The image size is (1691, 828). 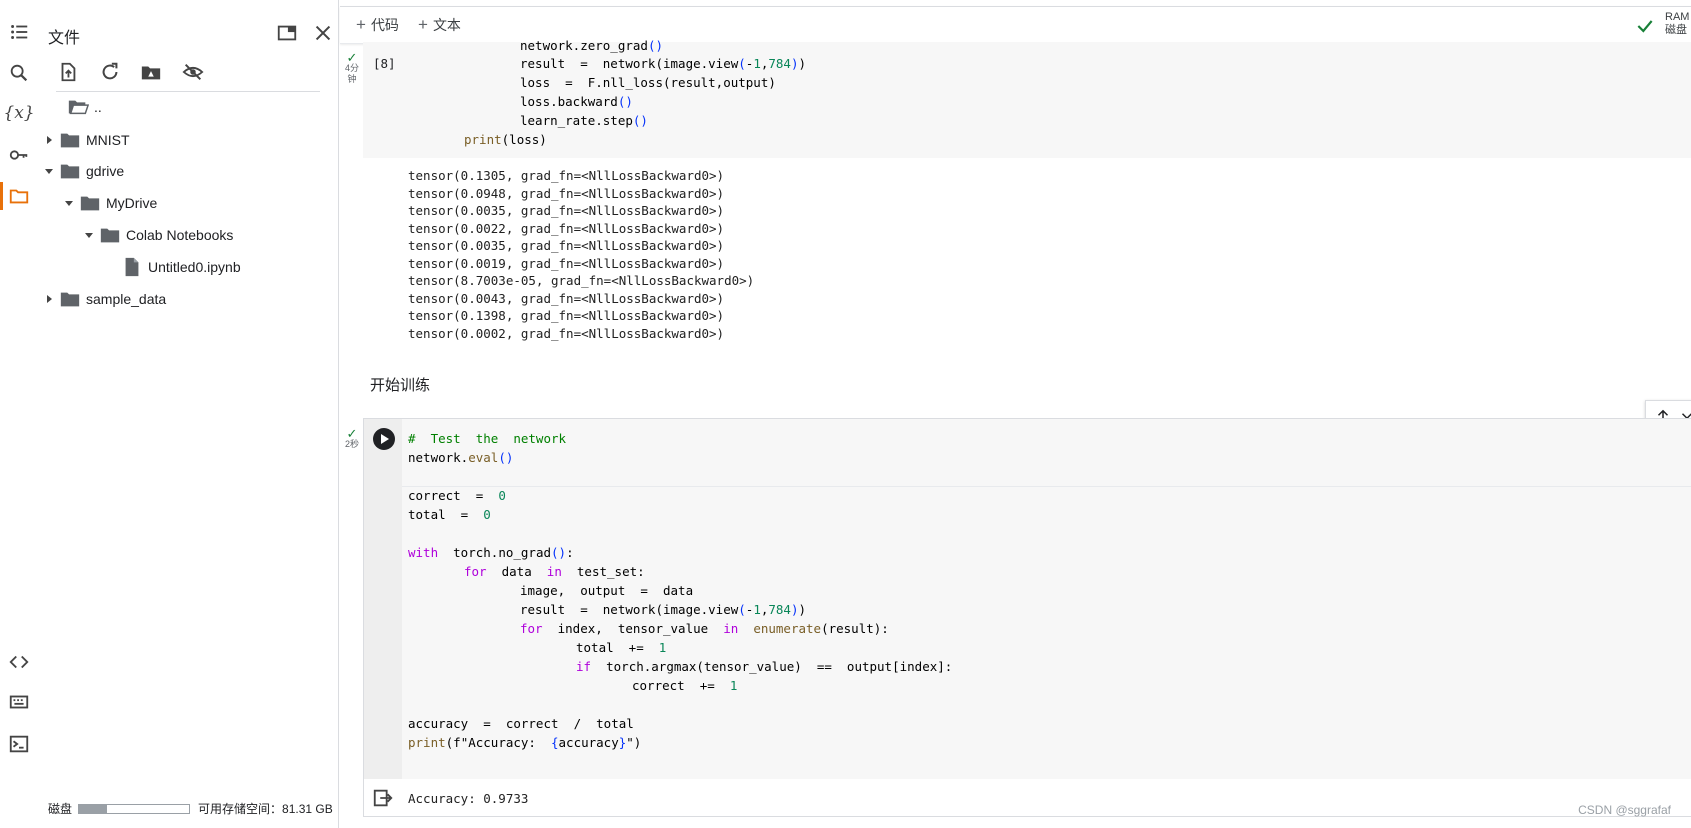 I want to click on exec-count: [8], so click(x=384, y=63).